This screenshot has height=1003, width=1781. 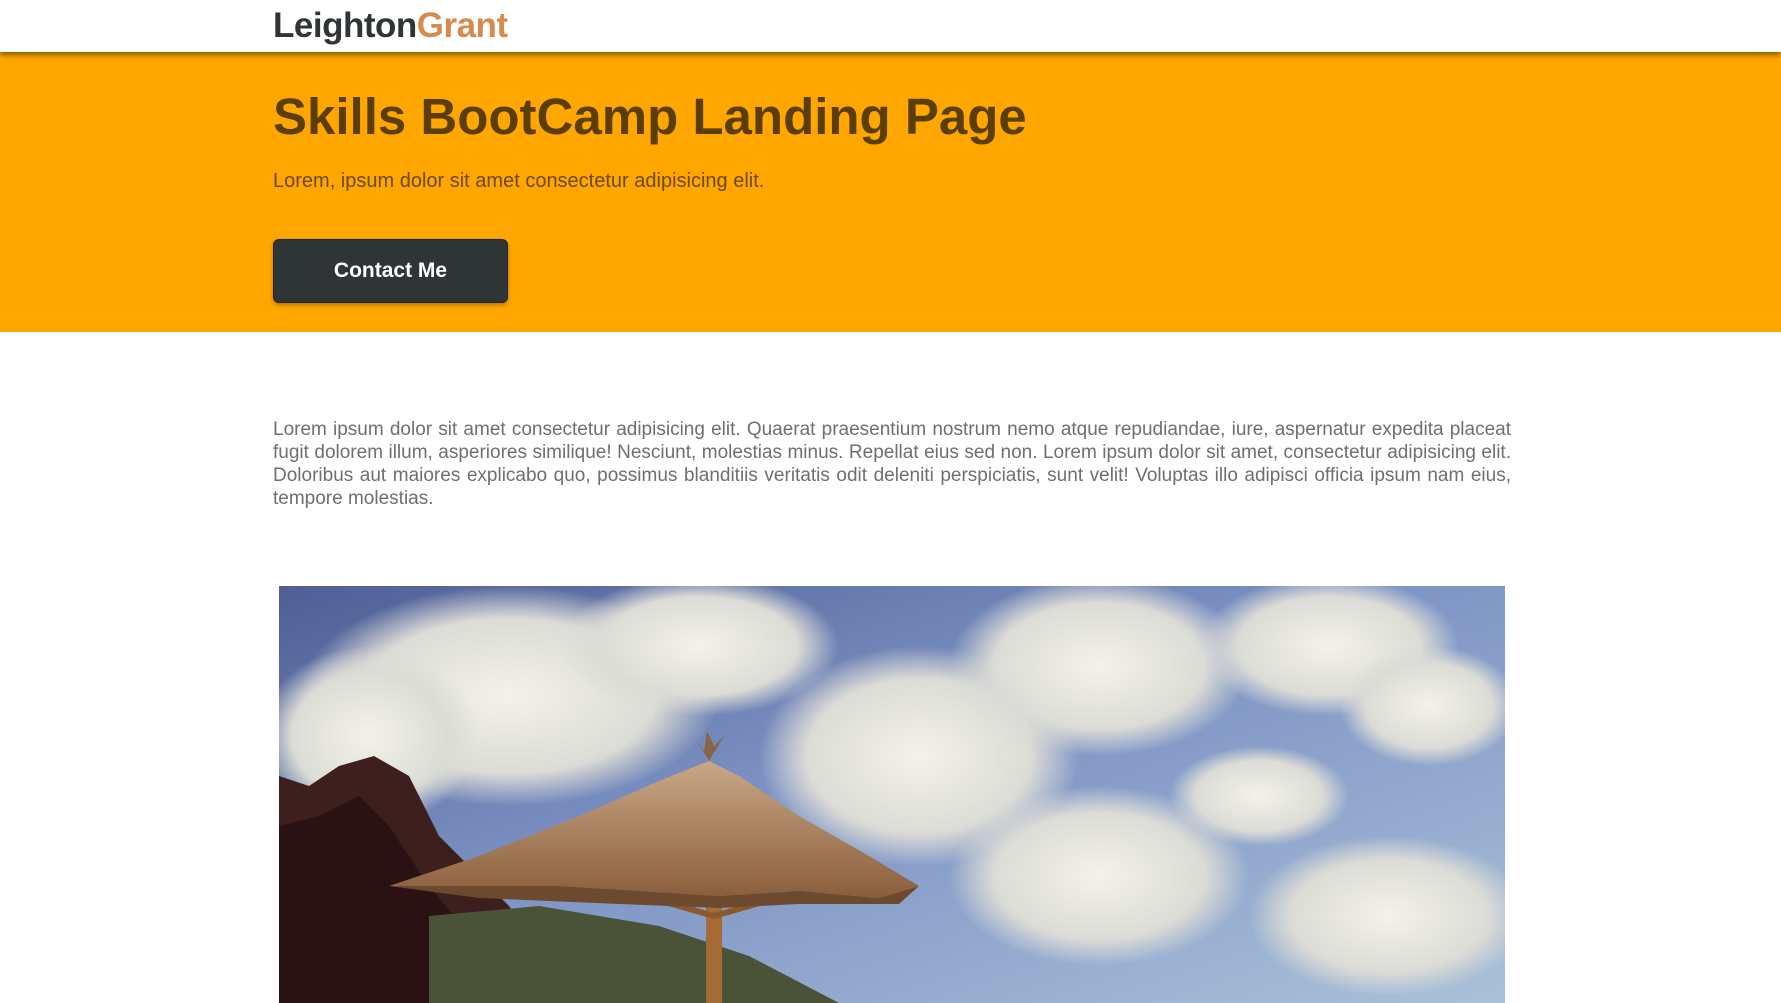 I want to click on hero-title: Skills BootCamp Landing Page, so click(x=650, y=116).